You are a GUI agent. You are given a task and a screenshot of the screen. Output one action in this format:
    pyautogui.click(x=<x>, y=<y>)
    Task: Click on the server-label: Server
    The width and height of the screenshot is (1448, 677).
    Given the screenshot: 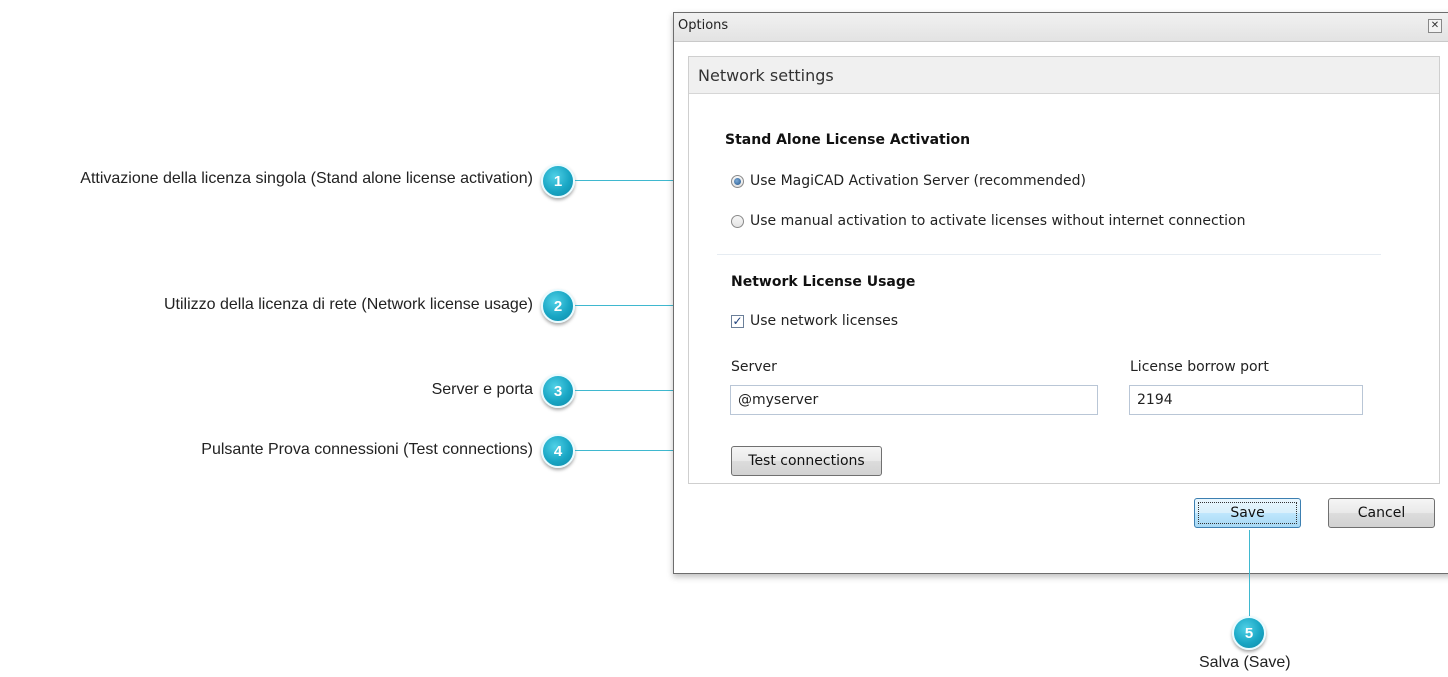 What is the action you would take?
    pyautogui.click(x=754, y=367)
    